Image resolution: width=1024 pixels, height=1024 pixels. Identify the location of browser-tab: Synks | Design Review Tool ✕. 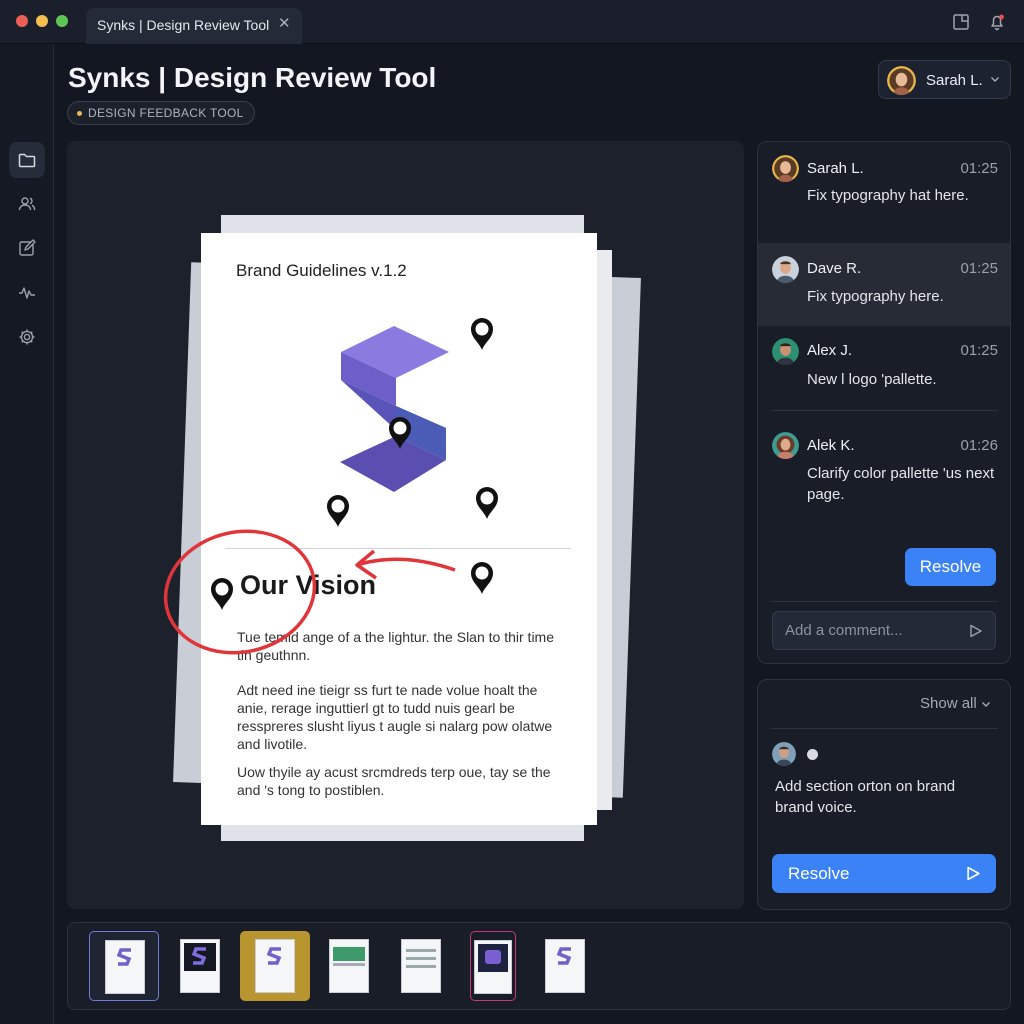
(194, 26).